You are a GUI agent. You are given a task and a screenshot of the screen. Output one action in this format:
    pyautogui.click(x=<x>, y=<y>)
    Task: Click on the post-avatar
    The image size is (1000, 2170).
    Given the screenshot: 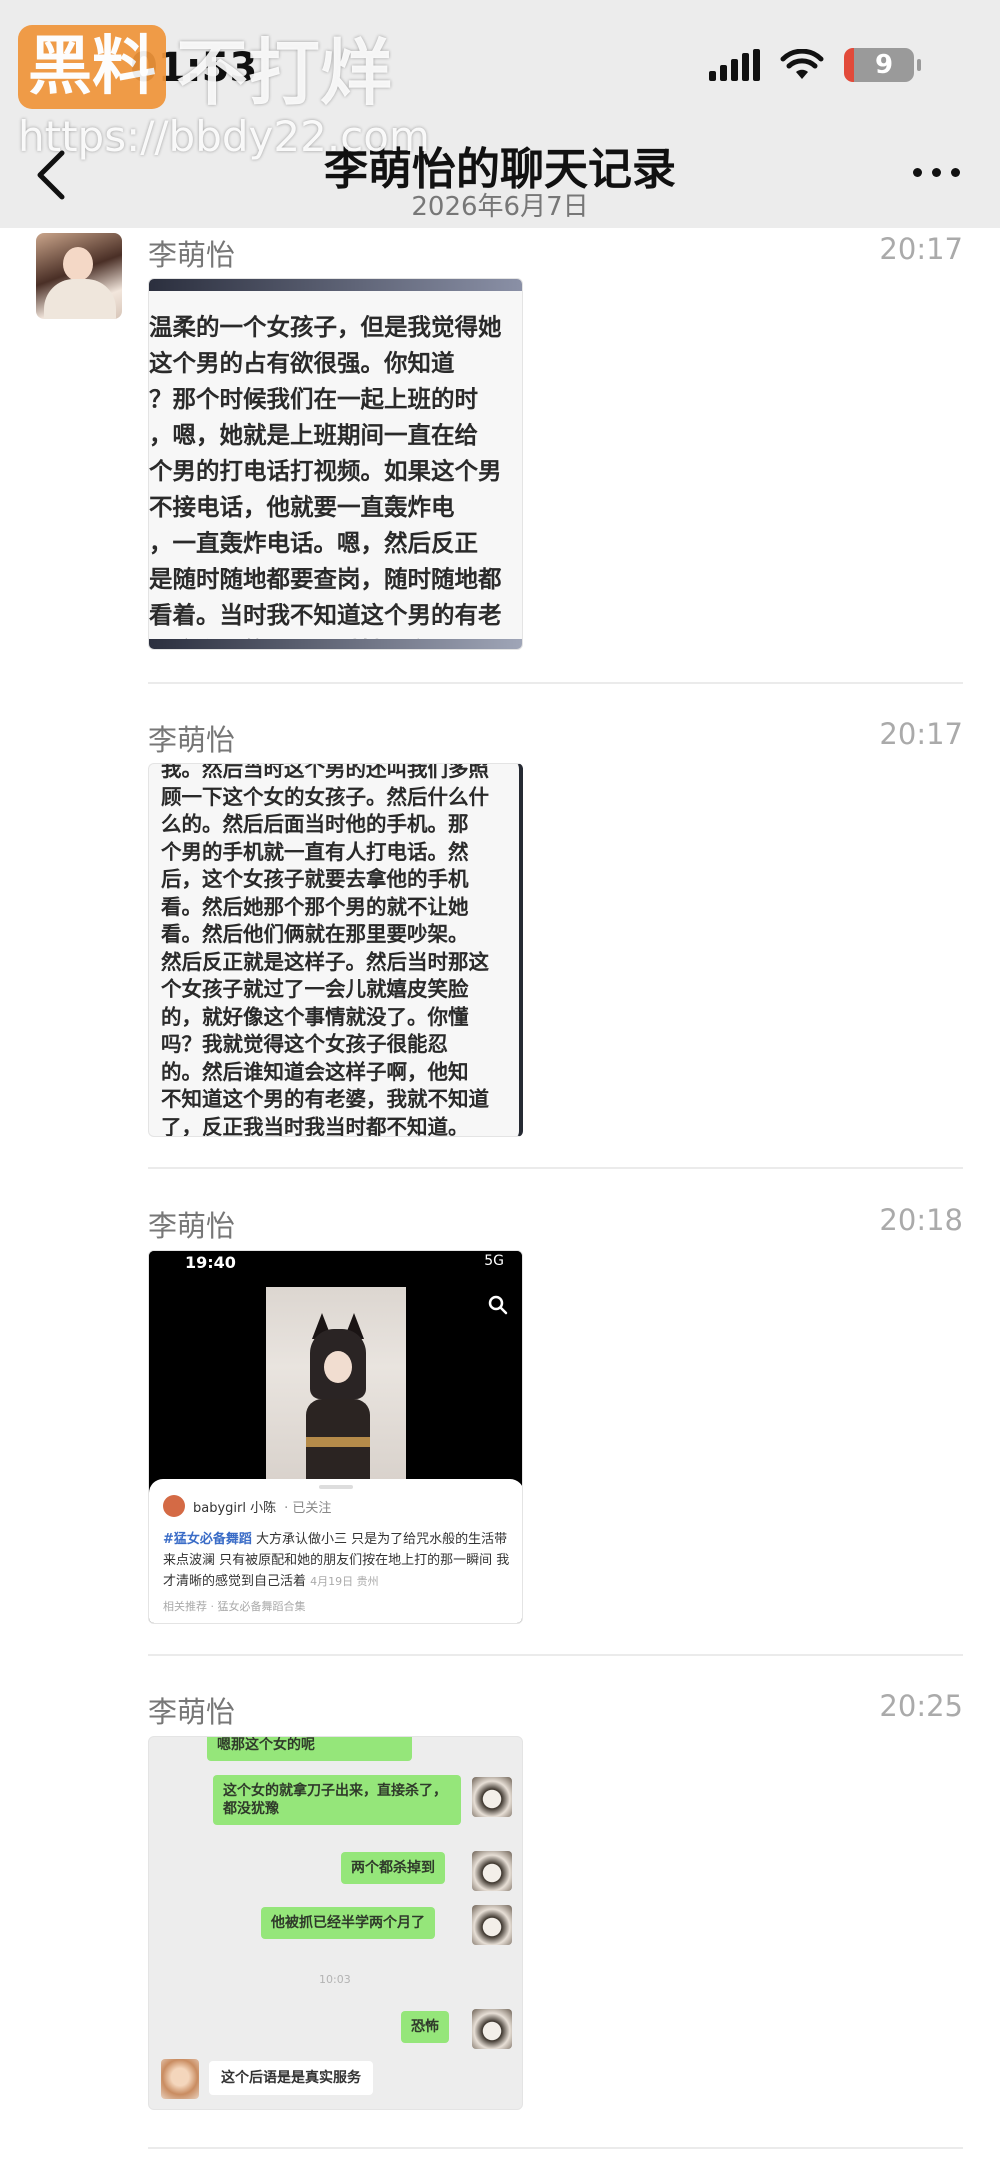 What is the action you would take?
    pyautogui.click(x=174, y=1506)
    